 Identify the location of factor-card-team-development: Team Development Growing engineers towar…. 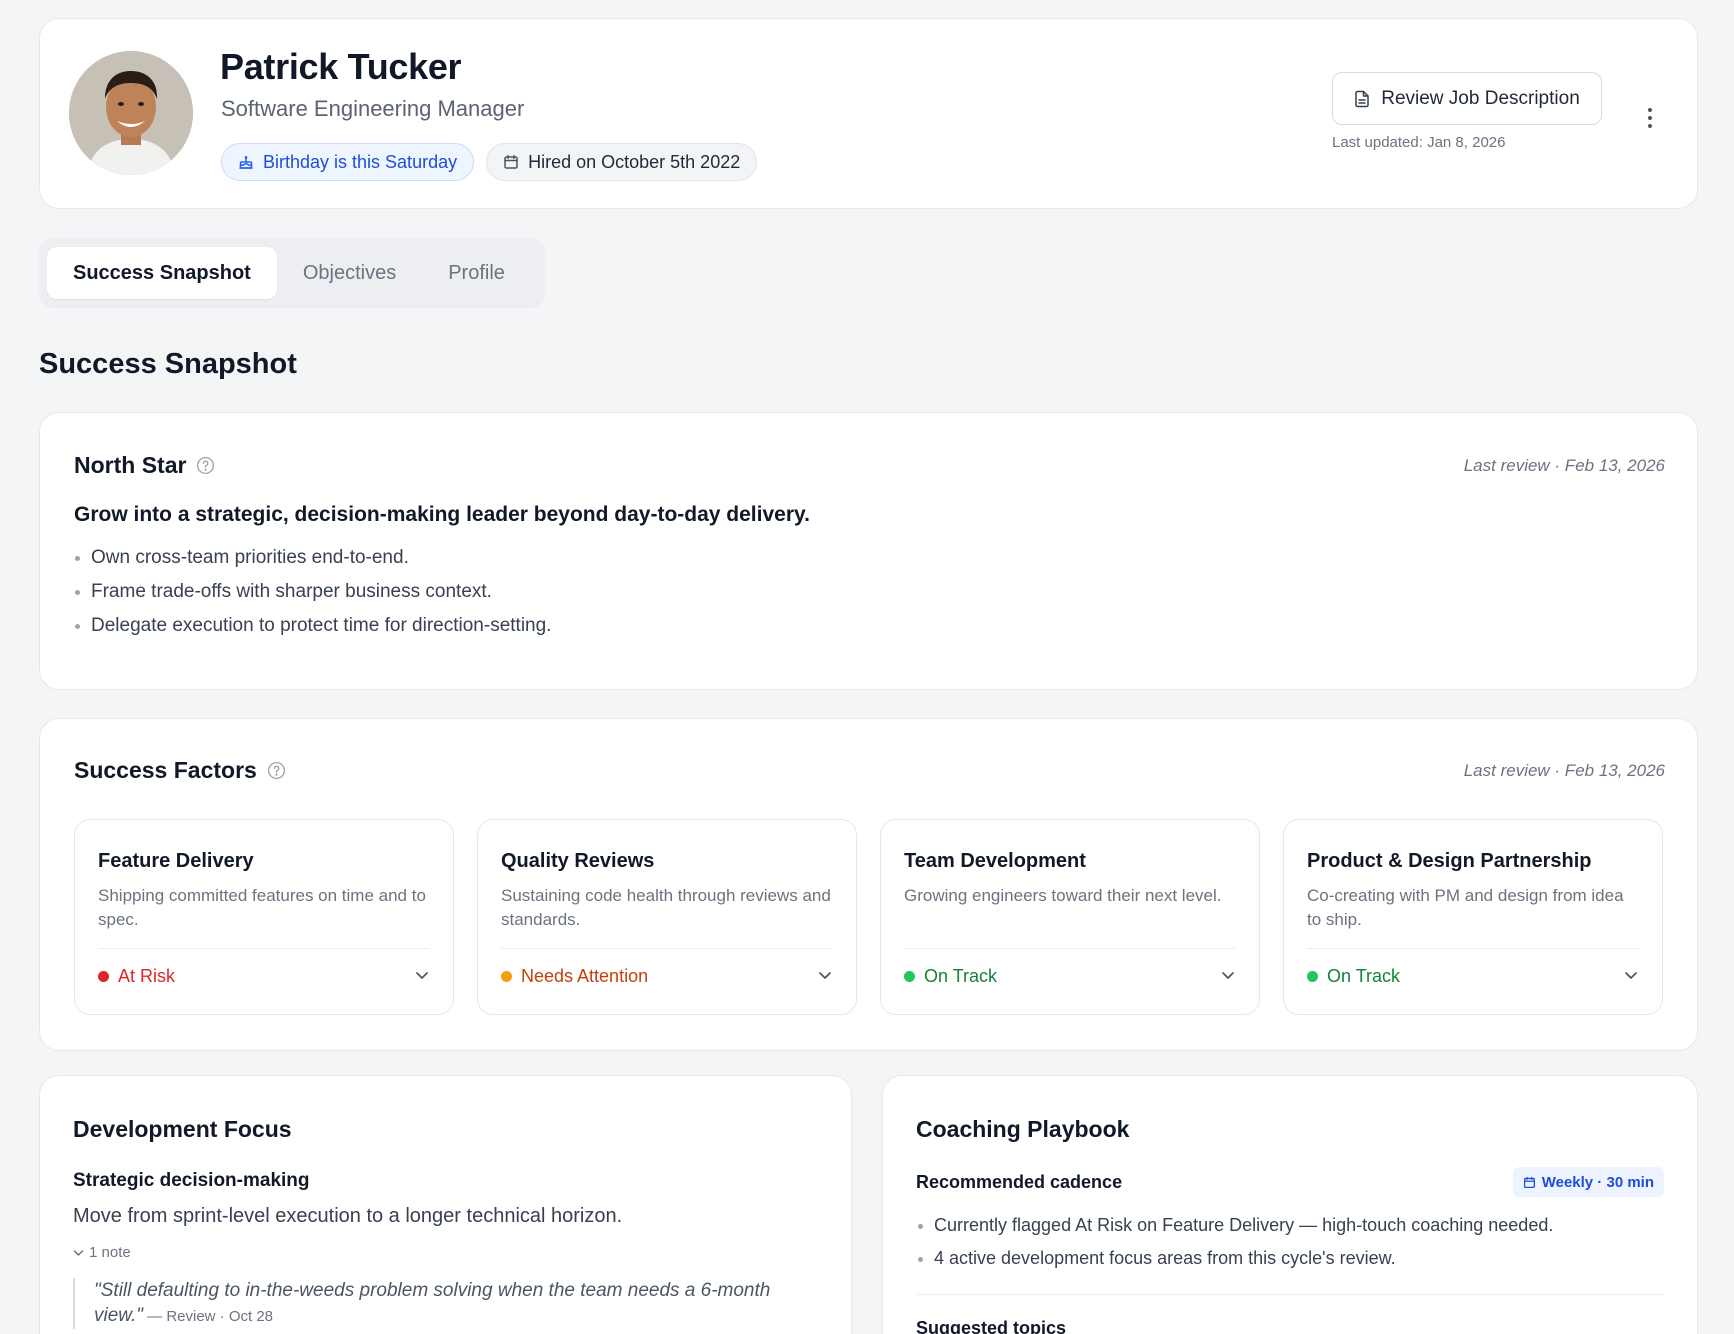
(1070, 917).